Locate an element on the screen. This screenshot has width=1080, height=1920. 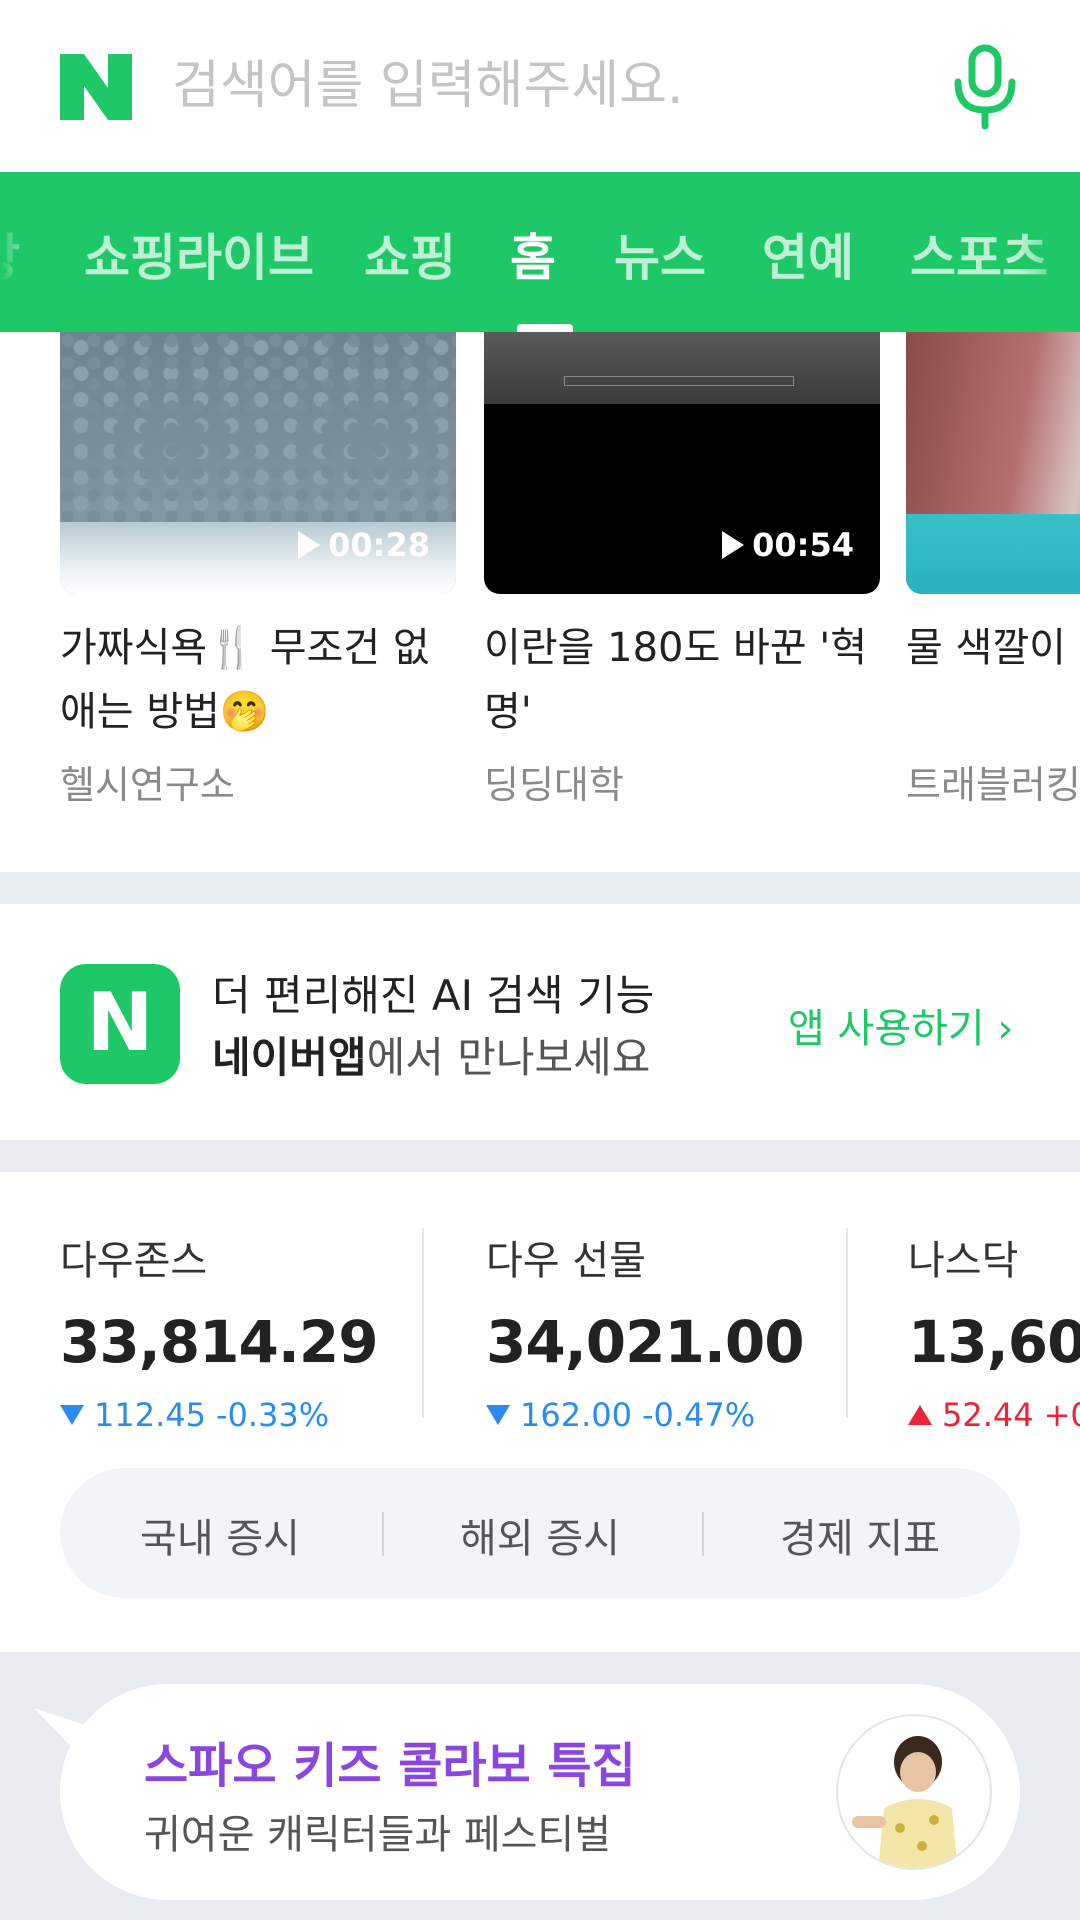
tabs-fade-left is located at coordinates (17, 252).